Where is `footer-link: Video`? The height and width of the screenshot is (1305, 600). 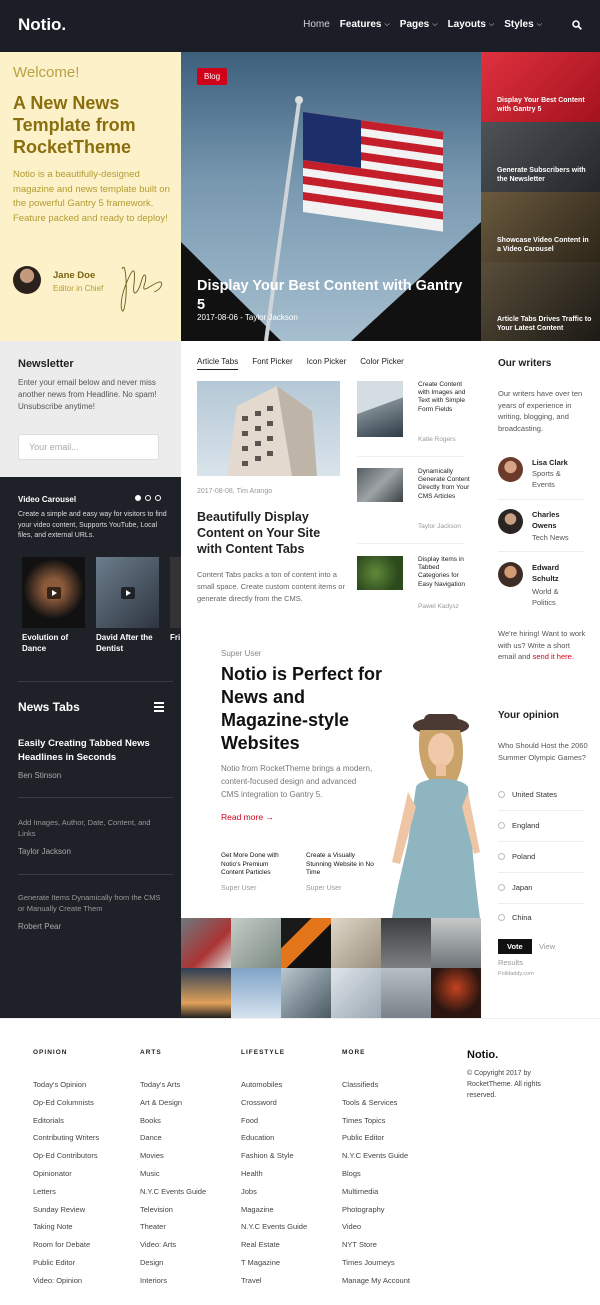
footer-link: Video is located at coordinates (376, 1227).